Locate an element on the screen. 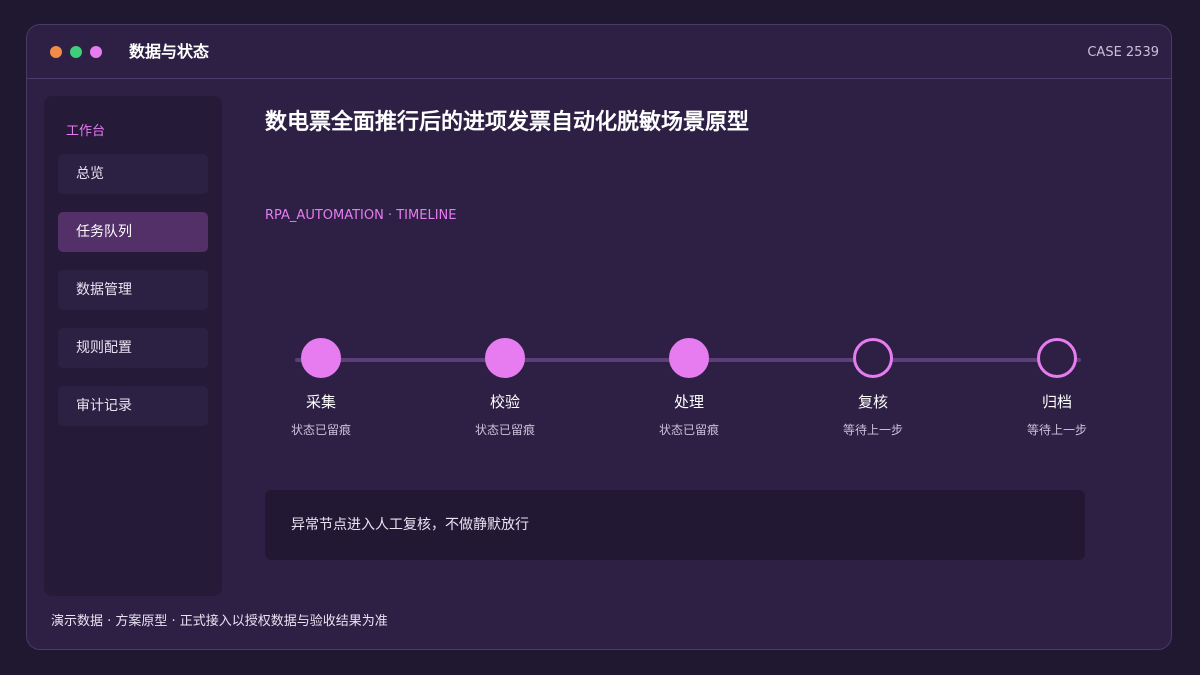 The image size is (1200, 675). sidebar-item-overview: 总览 is located at coordinates (133, 174).